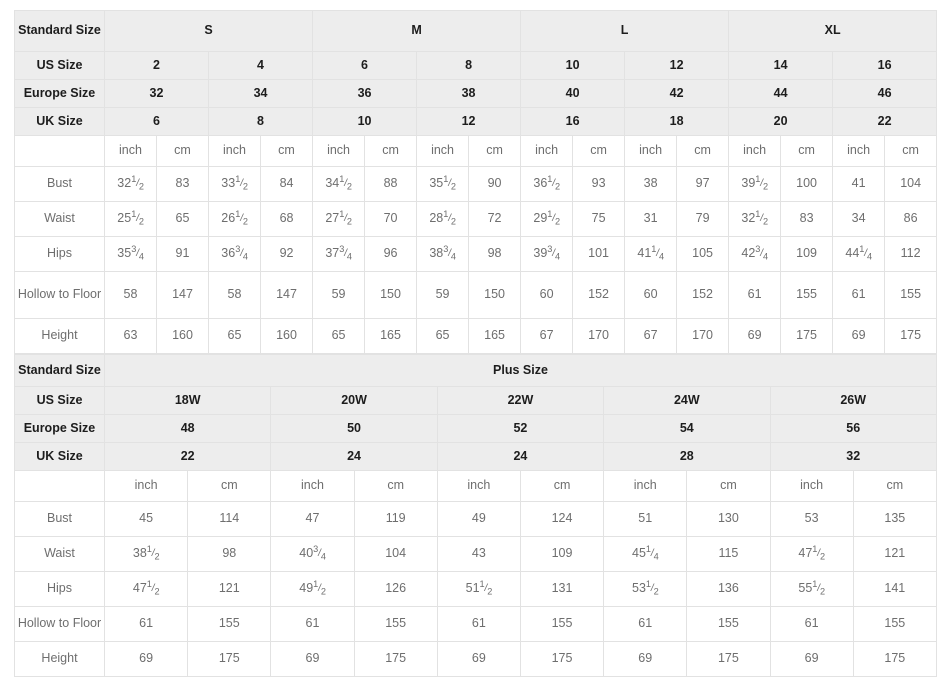 Image resolution: width=952 pixels, height=677 pixels. I want to click on europe-size-label: Europe Size, so click(59, 93).